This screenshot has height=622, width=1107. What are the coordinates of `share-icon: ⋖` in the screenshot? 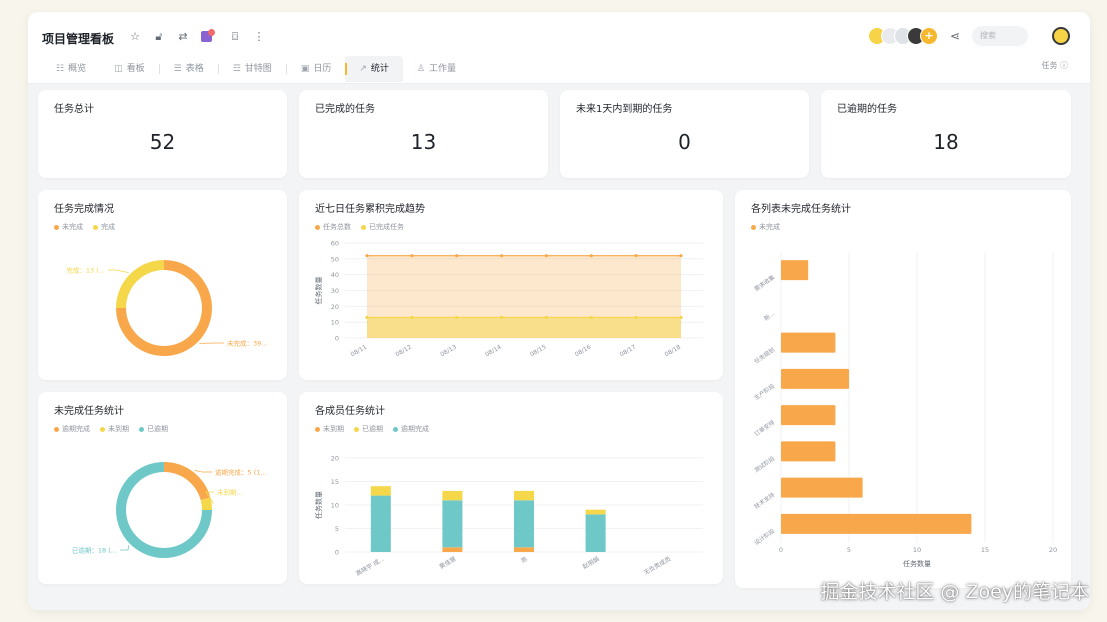 It's located at (955, 36).